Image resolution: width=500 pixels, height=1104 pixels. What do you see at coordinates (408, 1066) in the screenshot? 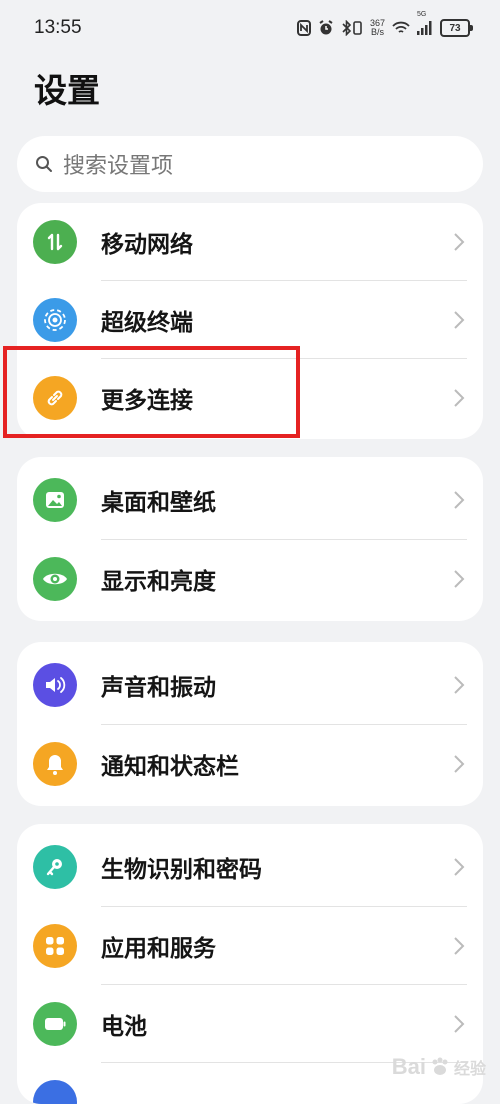
I see `watermark-text: Bai` at bounding box center [408, 1066].